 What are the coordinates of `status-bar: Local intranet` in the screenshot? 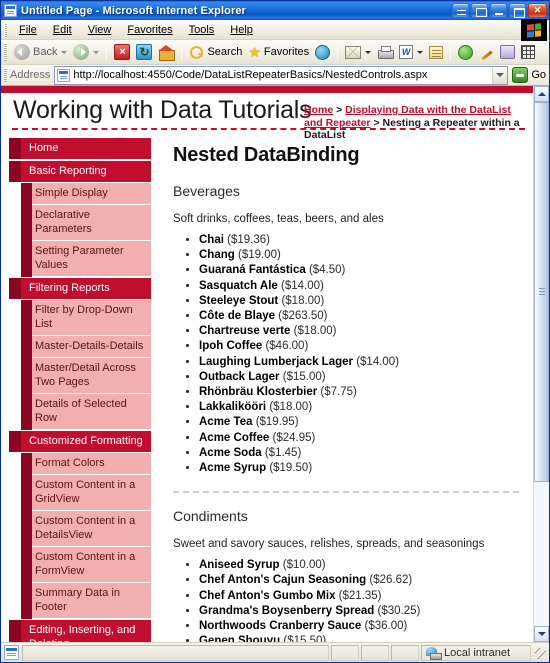 It's located at (275, 652).